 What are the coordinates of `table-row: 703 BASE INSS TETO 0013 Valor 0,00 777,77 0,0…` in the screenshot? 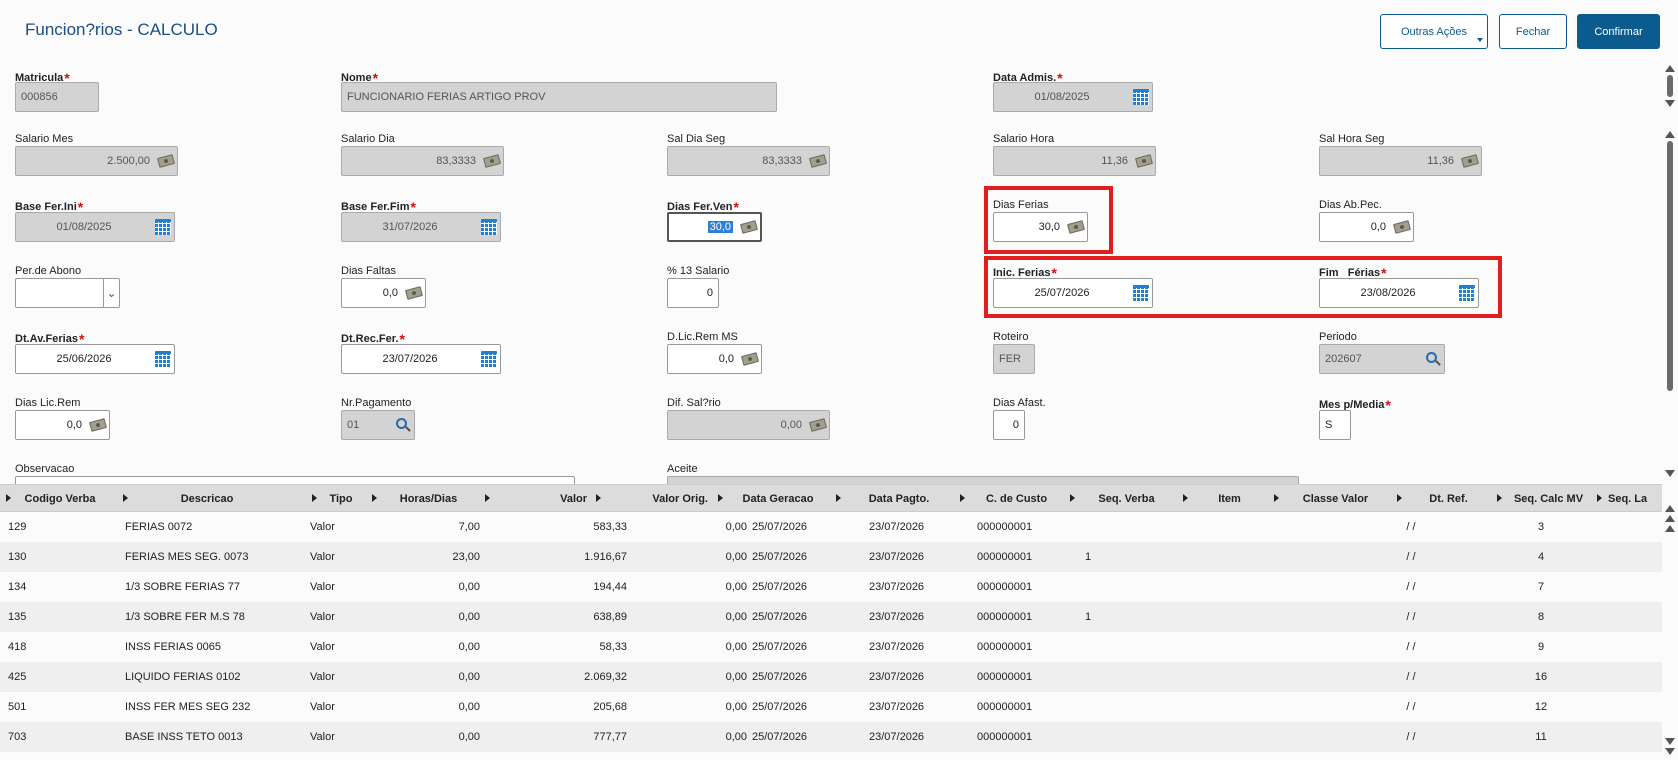 It's located at (831, 737).